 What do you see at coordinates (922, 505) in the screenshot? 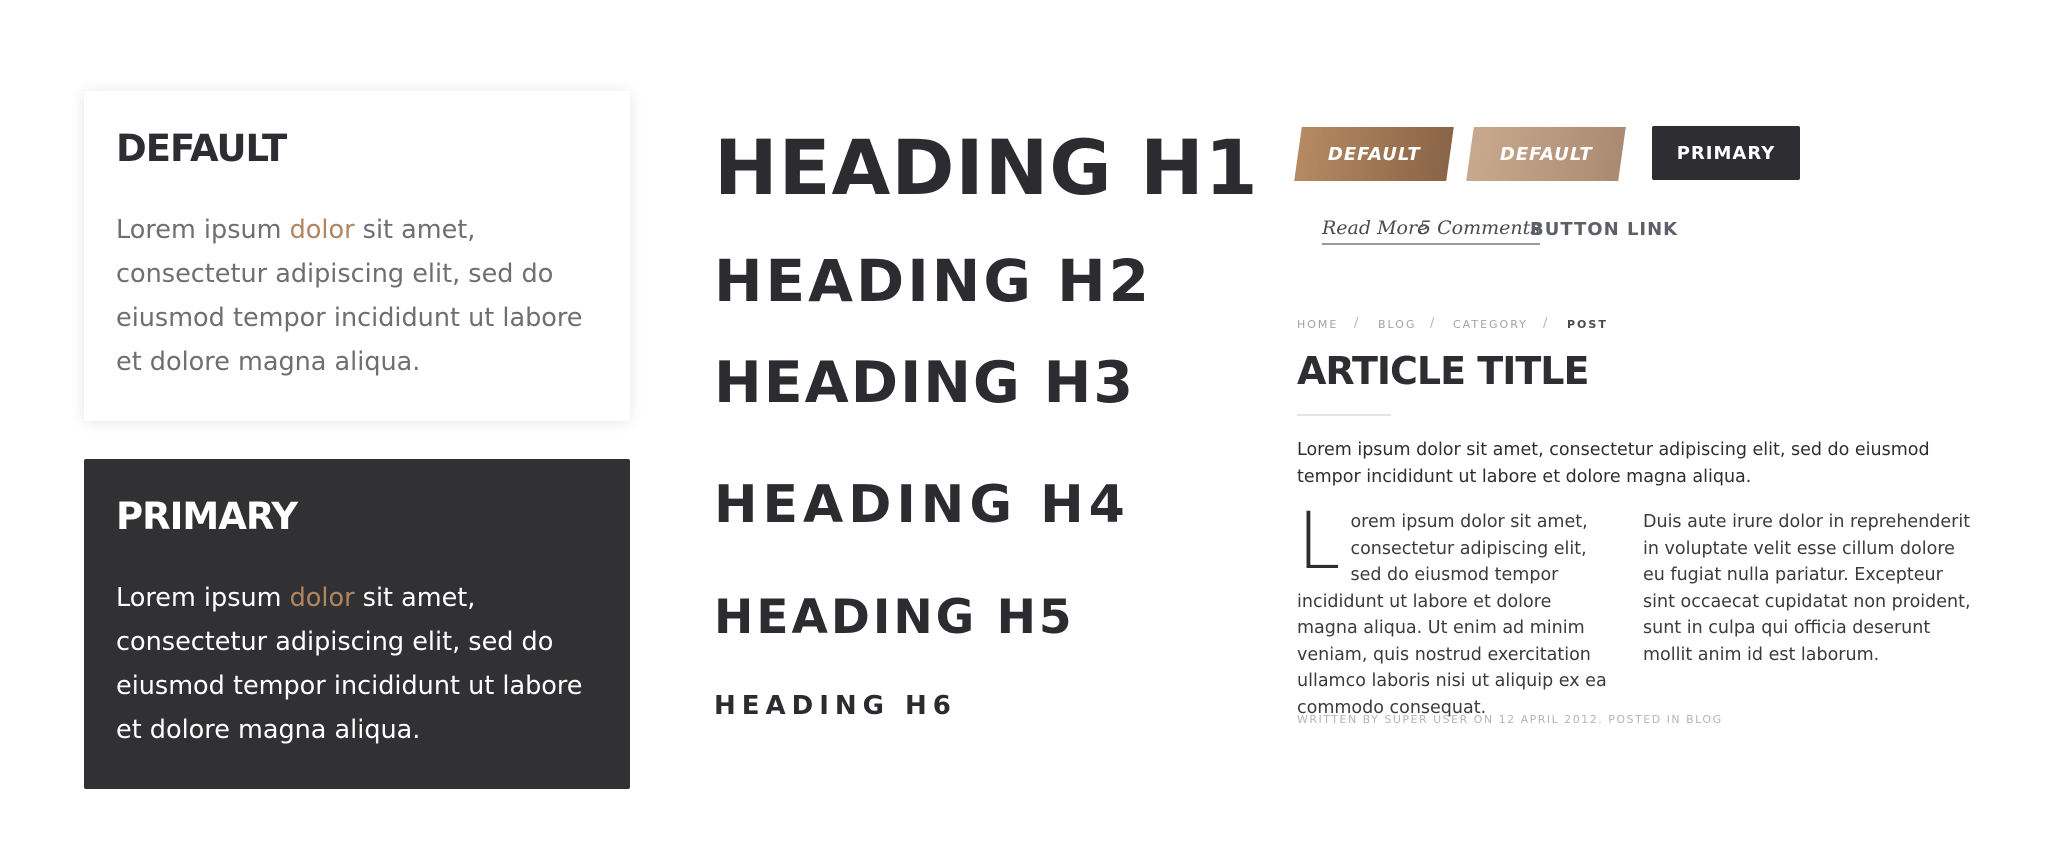
I see `heading-h4: HEADING H4` at bounding box center [922, 505].